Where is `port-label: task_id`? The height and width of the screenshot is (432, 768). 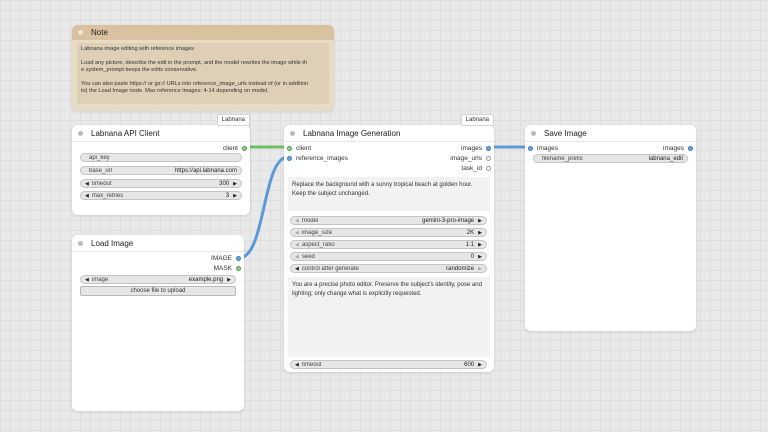
port-label: task_id is located at coordinates (471, 168).